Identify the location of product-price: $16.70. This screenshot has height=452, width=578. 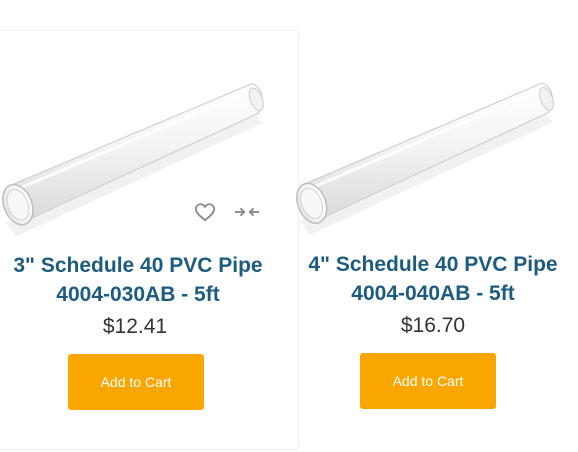
(433, 325).